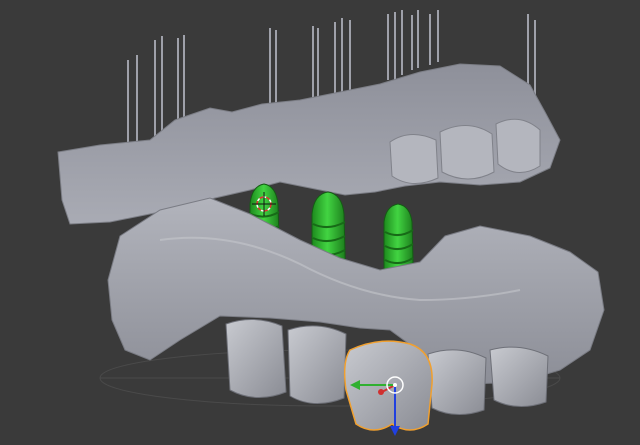  Describe the element at coordinates (395, 385) in the screenshot. I see `gizmo-center-dot` at that location.